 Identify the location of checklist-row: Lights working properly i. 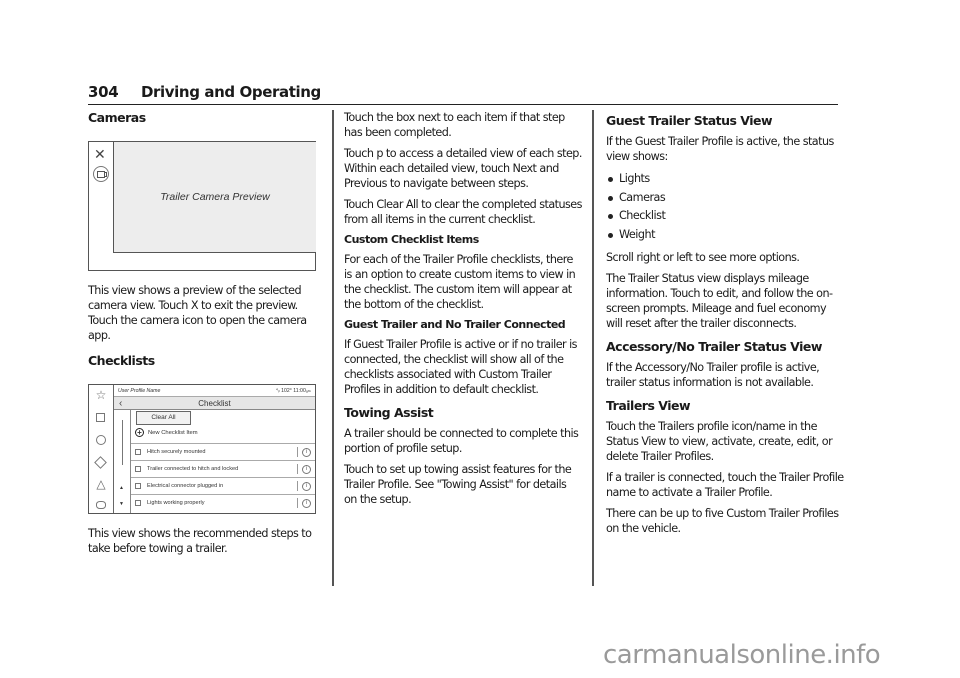
(223, 502).